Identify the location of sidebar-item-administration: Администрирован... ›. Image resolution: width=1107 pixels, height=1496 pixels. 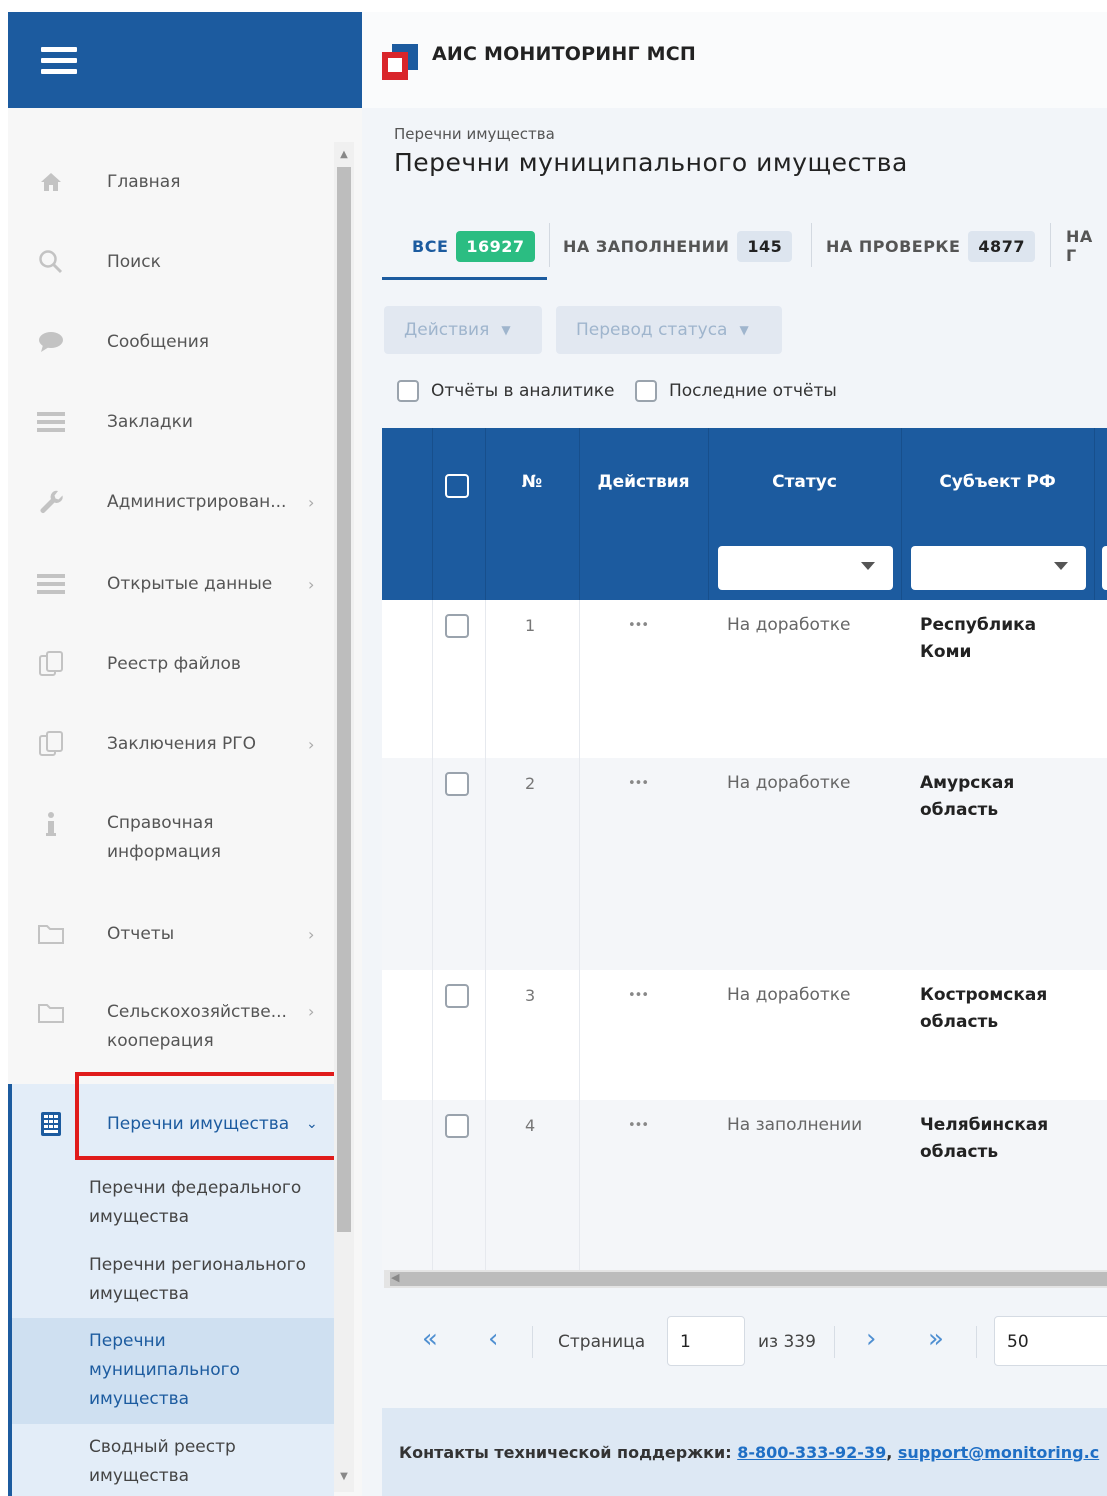
(171, 502).